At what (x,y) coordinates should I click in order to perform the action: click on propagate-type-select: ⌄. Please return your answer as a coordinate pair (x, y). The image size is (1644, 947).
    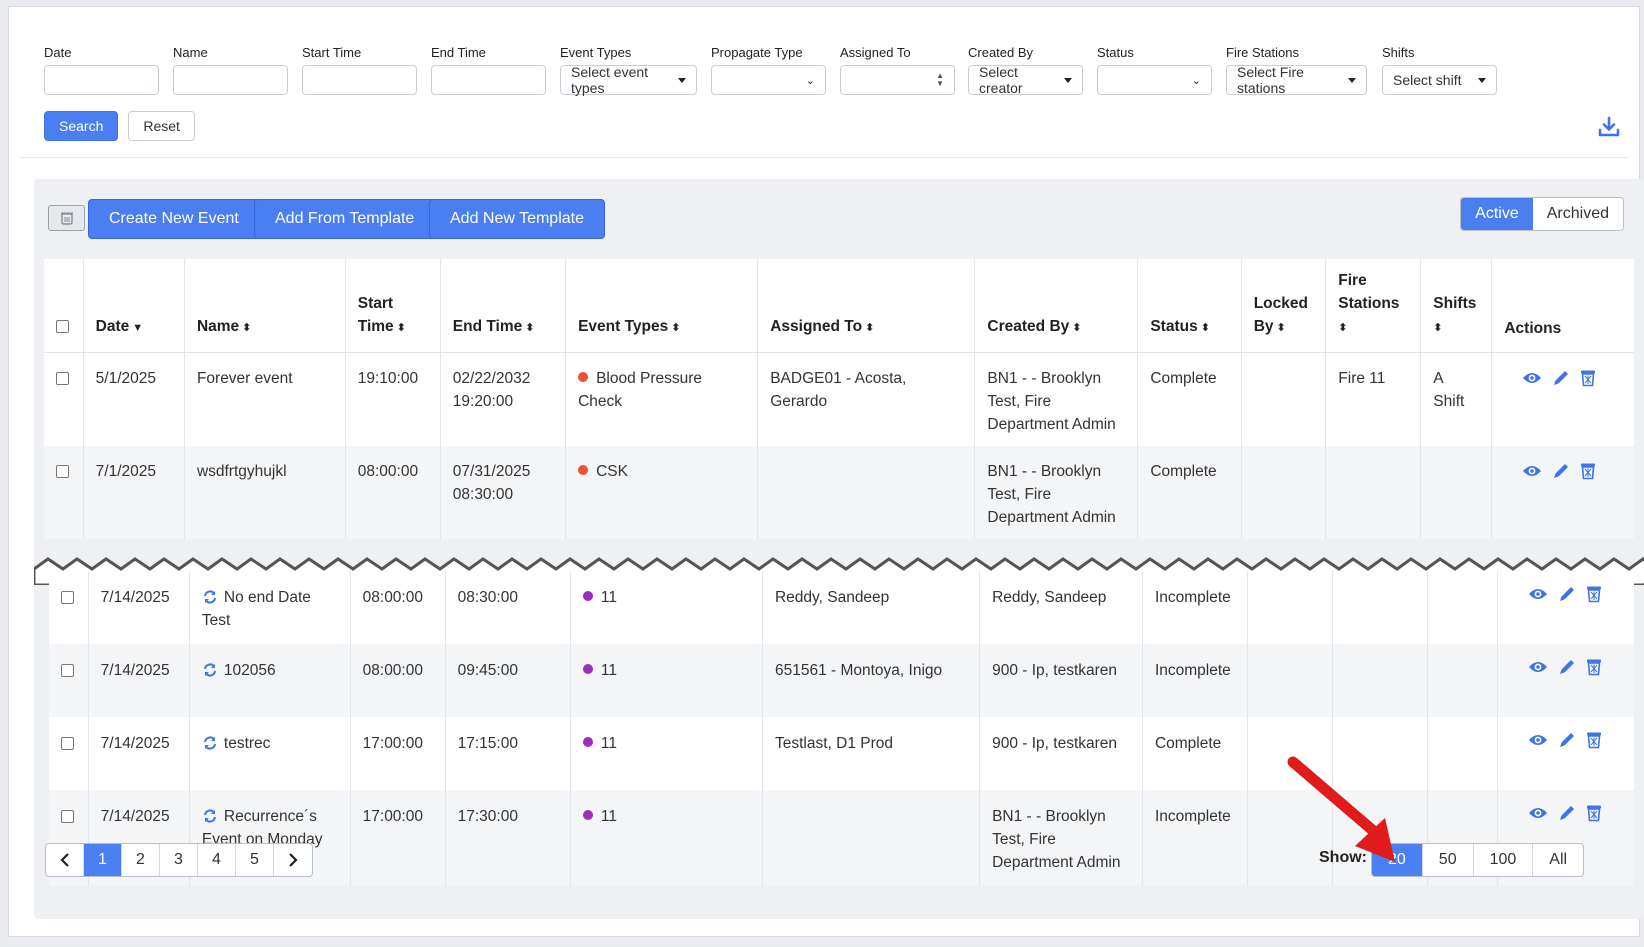
    Looking at the image, I should click on (768, 80).